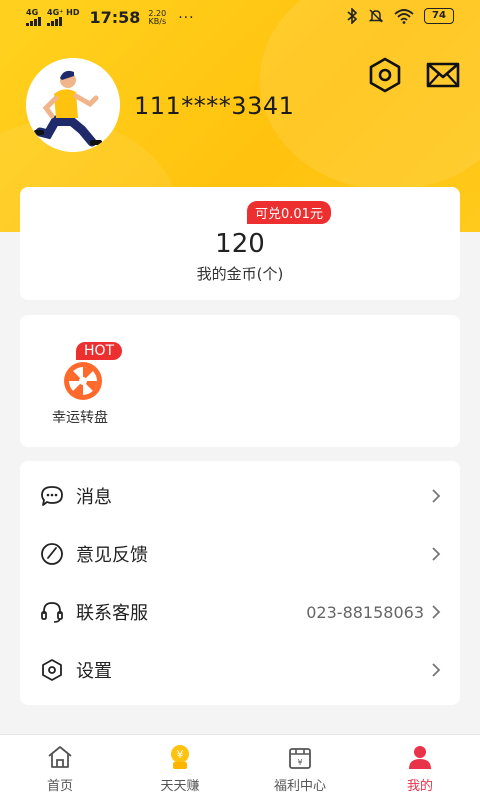  Describe the element at coordinates (365, 612) in the screenshot. I see `service-phone: 023-88158063` at that location.